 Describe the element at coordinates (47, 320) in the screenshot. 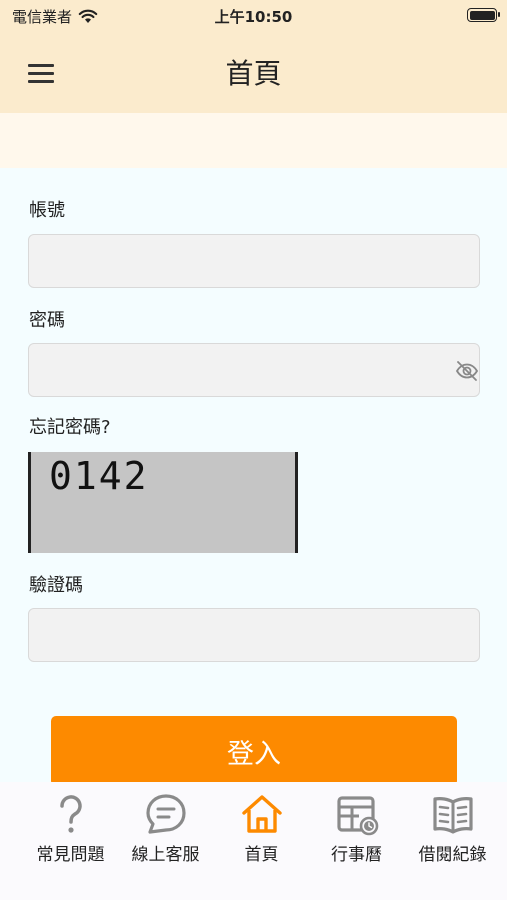

I see `password-label: 密碼` at that location.